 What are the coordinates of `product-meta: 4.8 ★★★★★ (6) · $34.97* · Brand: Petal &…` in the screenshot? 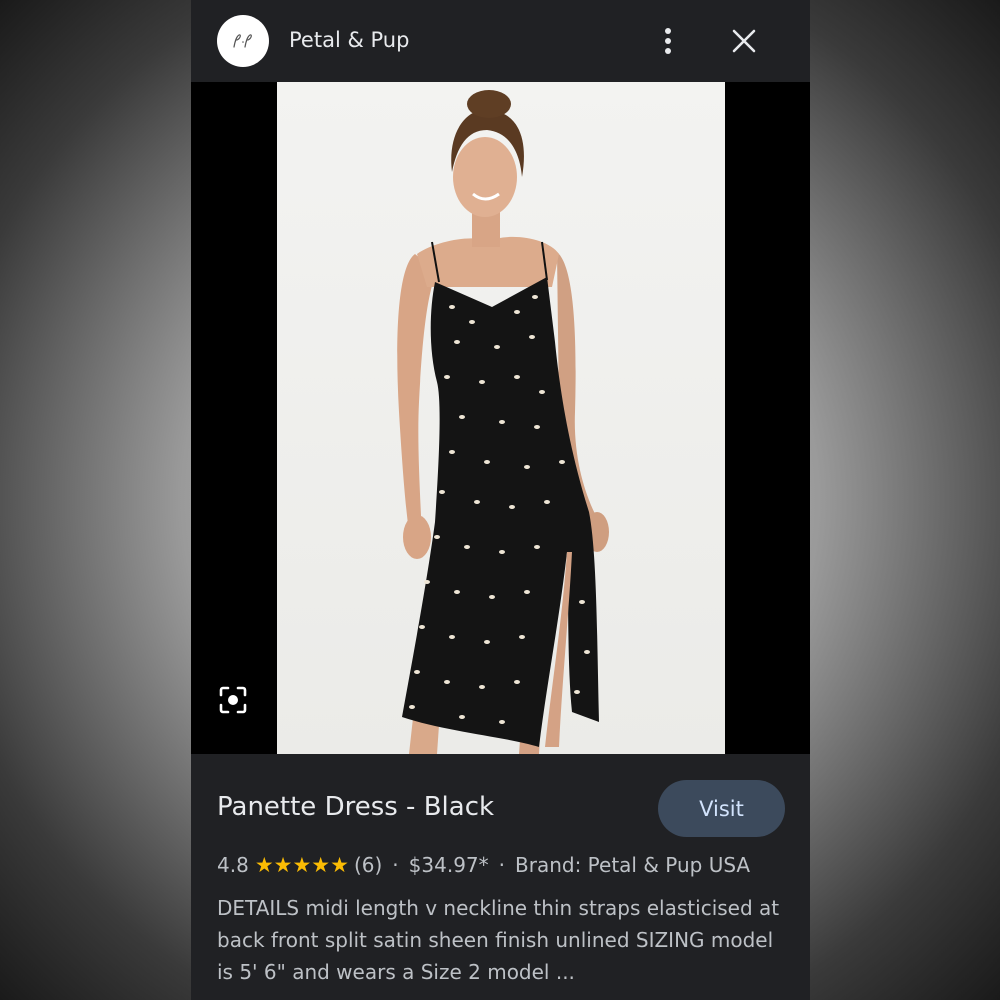 It's located at (483, 865).